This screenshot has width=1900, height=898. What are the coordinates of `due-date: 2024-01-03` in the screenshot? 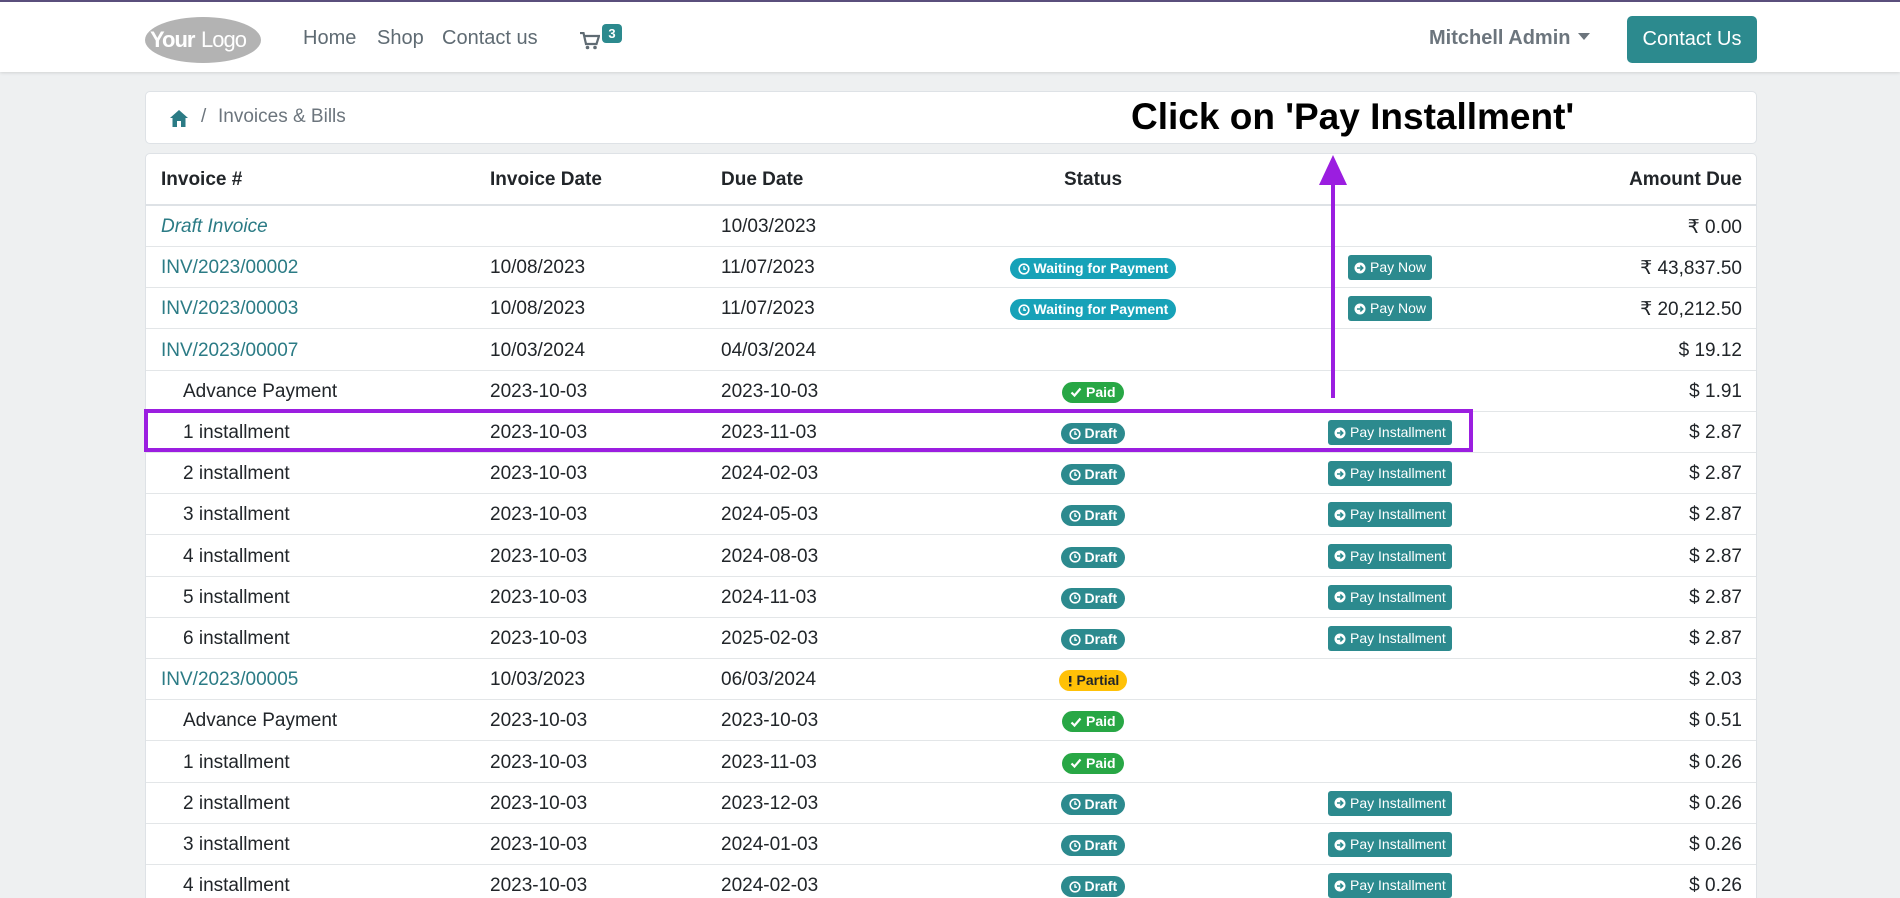 It's located at (770, 844).